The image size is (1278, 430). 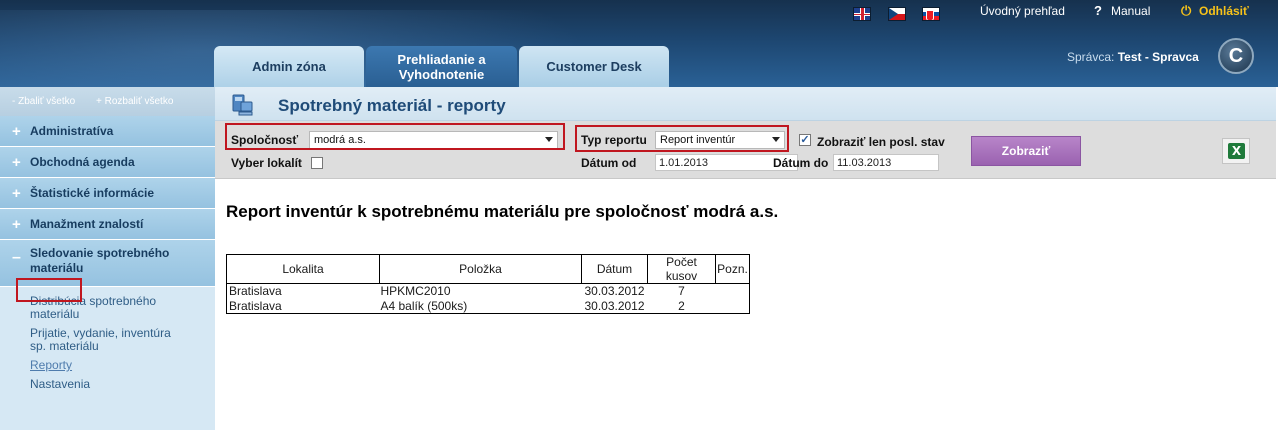 I want to click on overview-link: Úvodný prehľad, so click(x=1022, y=11).